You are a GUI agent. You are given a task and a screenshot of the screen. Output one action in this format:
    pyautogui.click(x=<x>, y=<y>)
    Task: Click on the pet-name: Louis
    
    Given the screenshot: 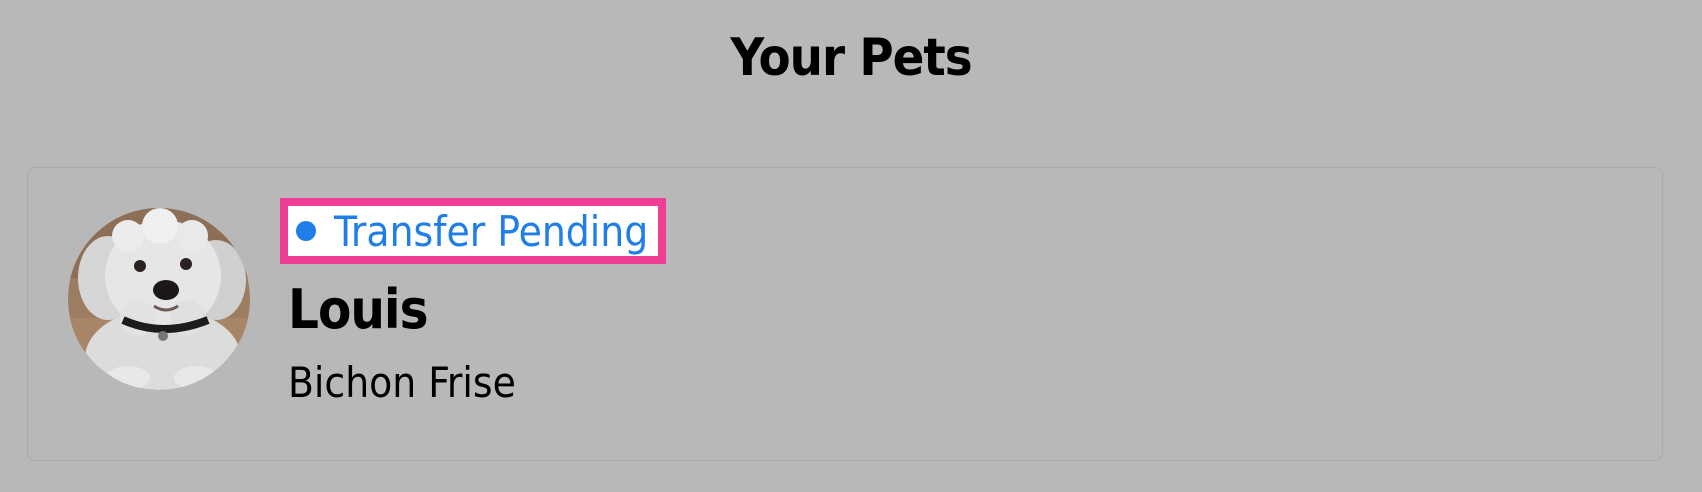 What is the action you would take?
    pyautogui.click(x=358, y=309)
    